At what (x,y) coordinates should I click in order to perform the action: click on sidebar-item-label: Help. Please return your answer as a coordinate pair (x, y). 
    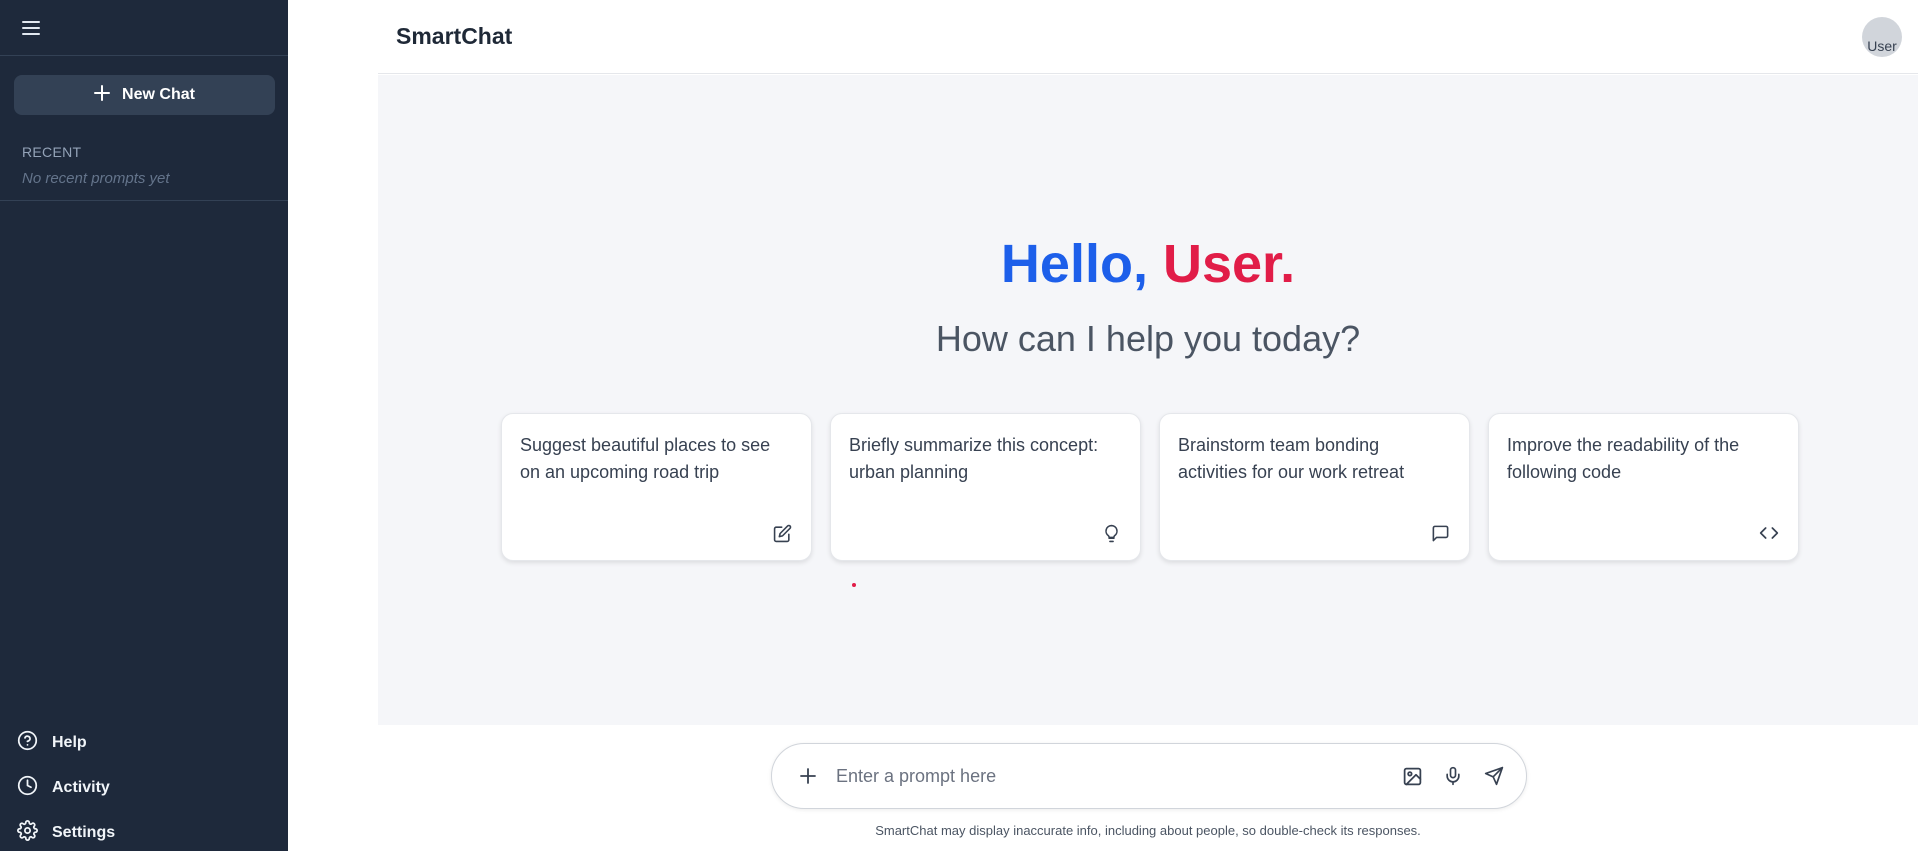
    Looking at the image, I should click on (69, 742).